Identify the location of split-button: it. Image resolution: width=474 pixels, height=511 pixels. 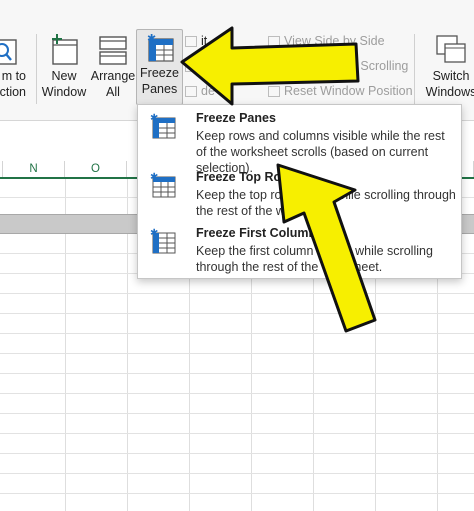
(196, 41).